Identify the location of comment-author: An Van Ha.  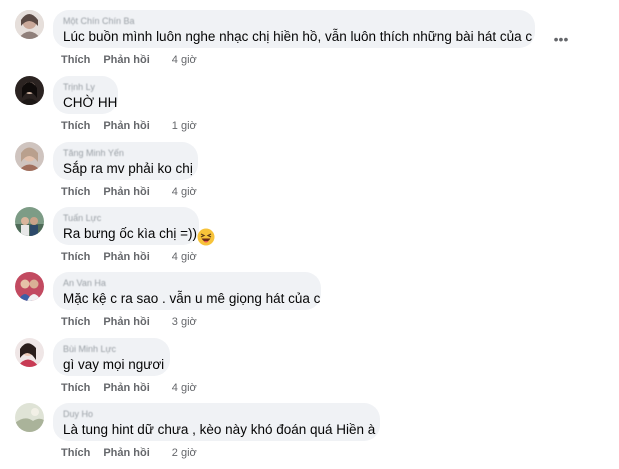
(186, 283).